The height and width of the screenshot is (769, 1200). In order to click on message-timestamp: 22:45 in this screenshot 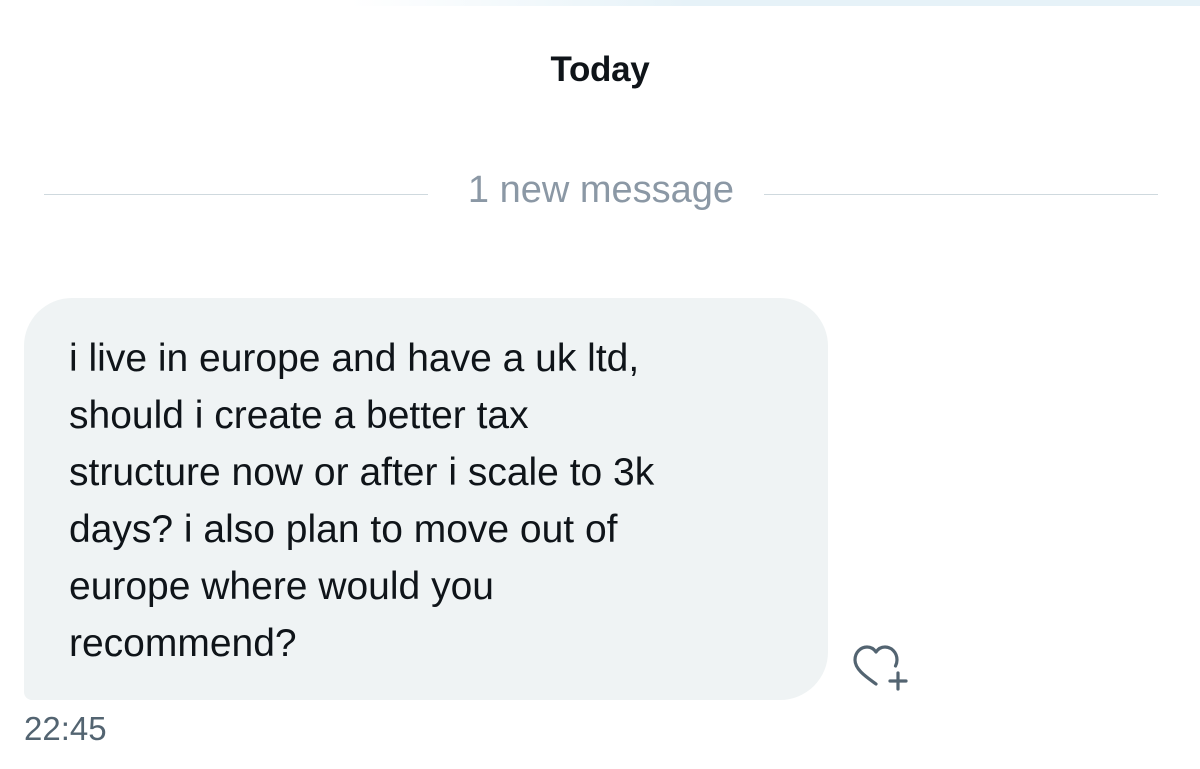, I will do `click(65, 728)`.